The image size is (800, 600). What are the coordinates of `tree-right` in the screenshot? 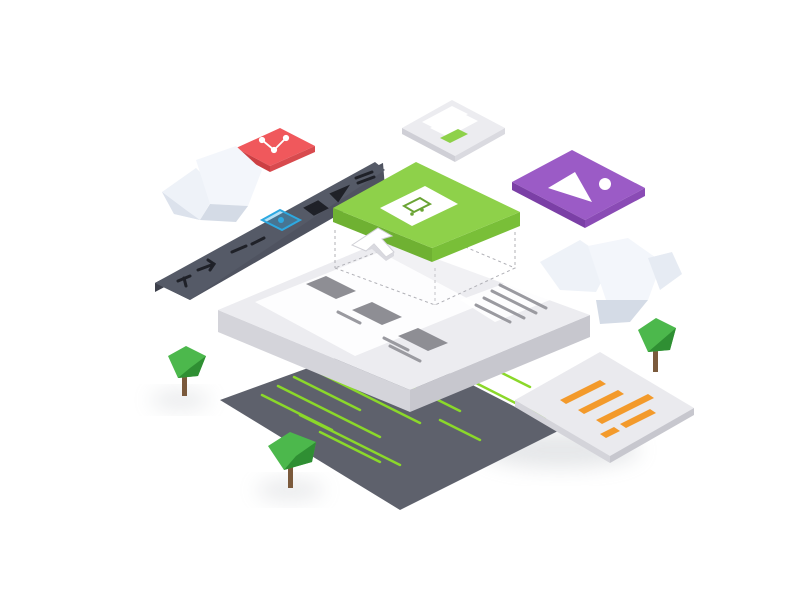 It's located at (657, 345).